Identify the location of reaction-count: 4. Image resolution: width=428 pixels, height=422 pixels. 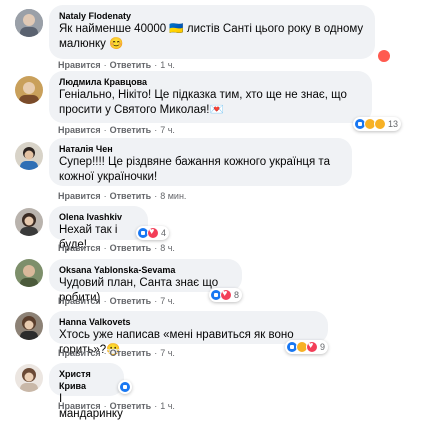
(164, 233).